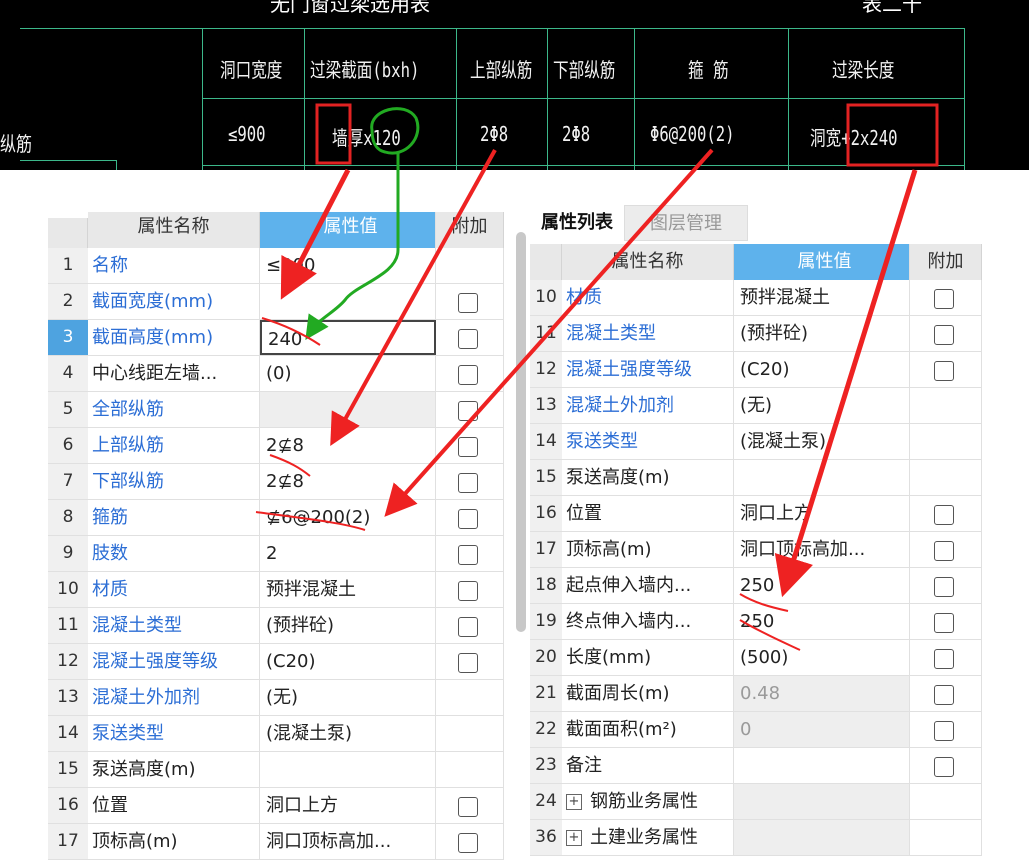  Describe the element at coordinates (521, 432) in the screenshot. I see `scrollbar-thumb` at that location.